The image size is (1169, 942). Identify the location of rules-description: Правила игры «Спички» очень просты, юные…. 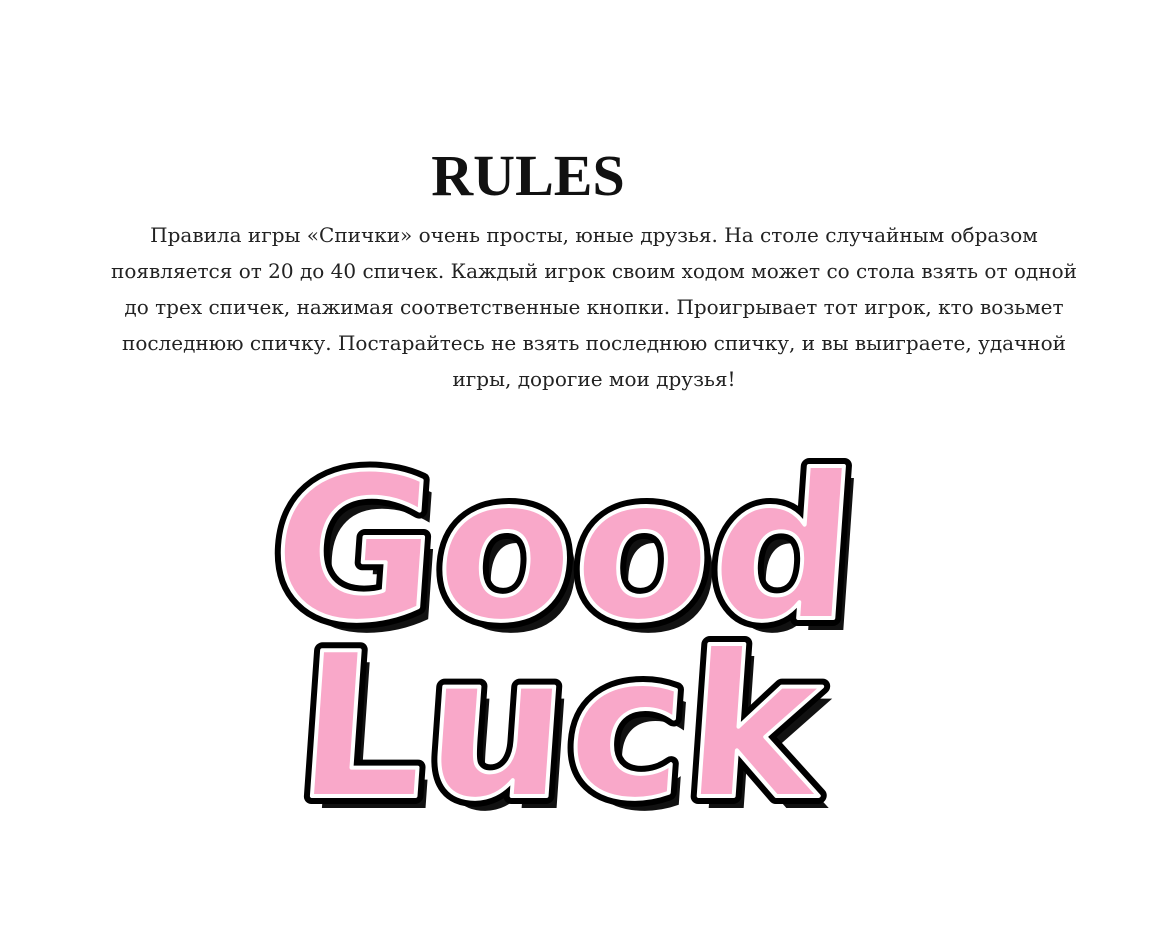
(594, 307).